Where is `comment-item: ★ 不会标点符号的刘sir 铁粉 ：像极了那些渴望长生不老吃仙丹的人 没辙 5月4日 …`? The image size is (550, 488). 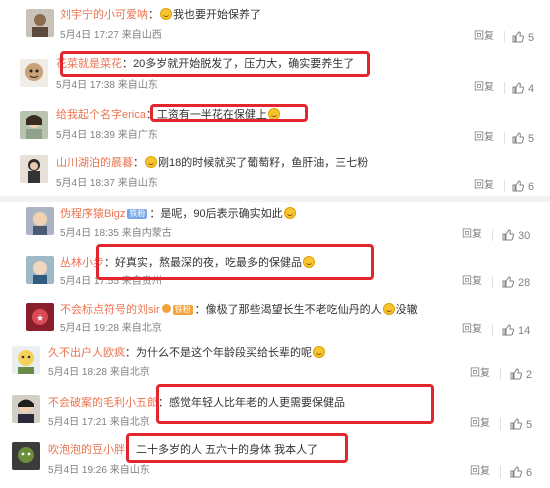
comment-item: ★ 不会标点符号的刘sir 铁粉 ：像极了那些渴望长生不老吃仙丹的人 没辙 5月4日 … is located at coordinates (275, 321).